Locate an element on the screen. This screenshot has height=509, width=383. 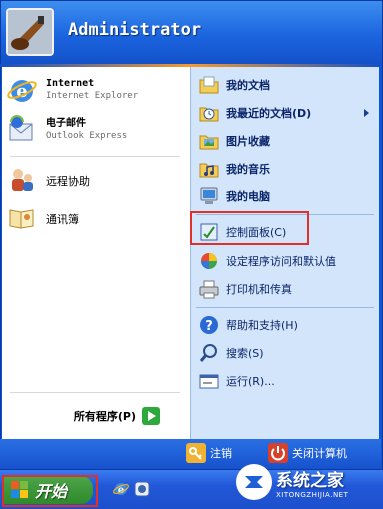
quicklaunch-ie-icon: e is located at coordinates (121, 489).